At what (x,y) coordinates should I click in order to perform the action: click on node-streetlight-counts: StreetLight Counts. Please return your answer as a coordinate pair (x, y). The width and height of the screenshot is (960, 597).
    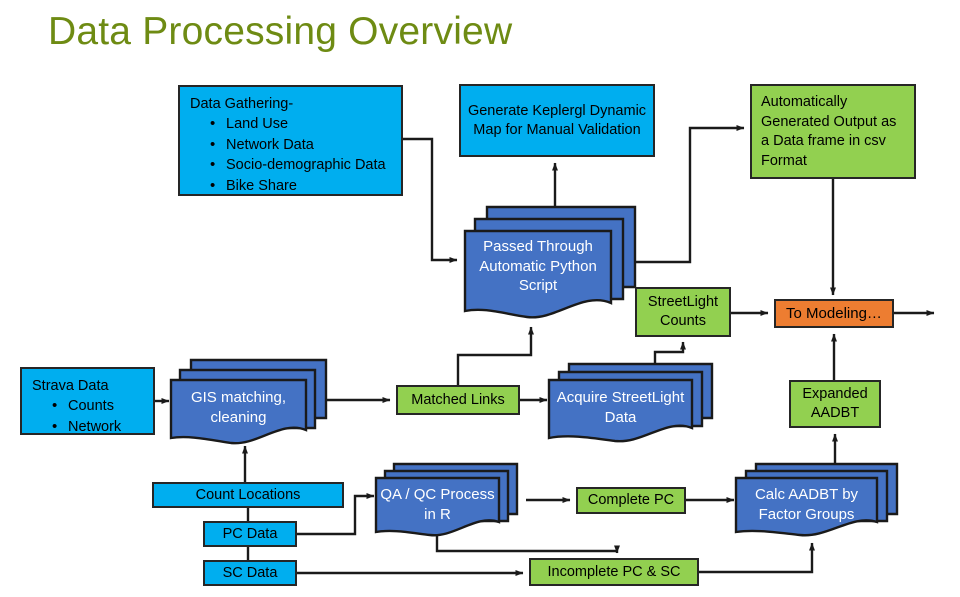
    Looking at the image, I should click on (683, 312).